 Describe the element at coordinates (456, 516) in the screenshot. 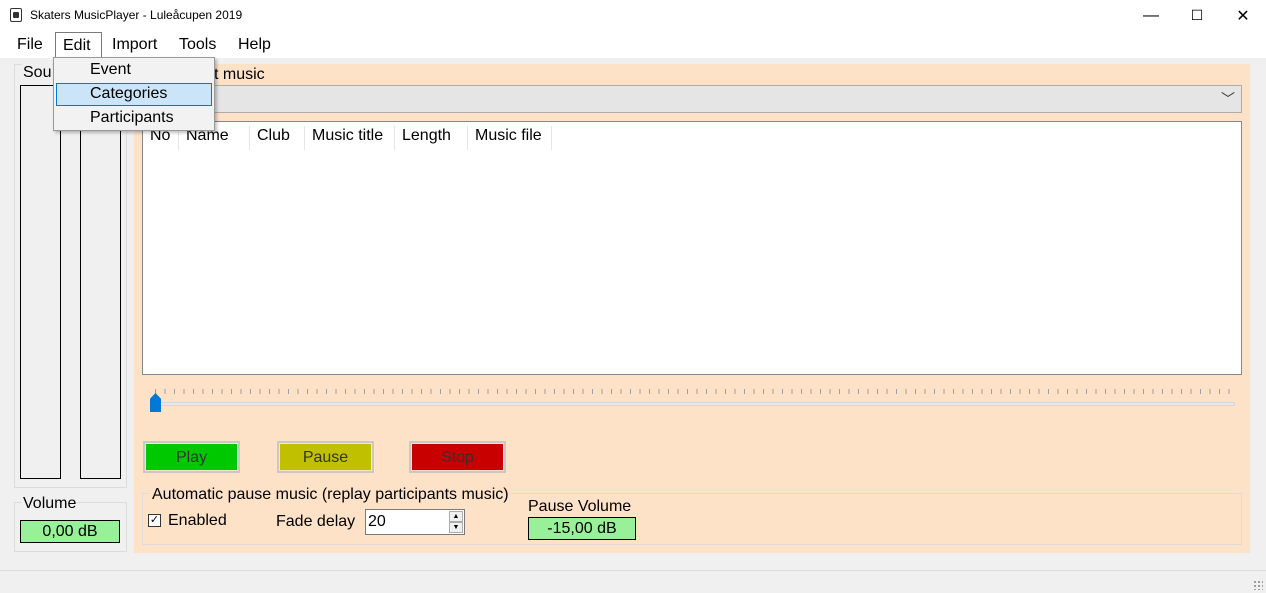

I see `spin-up-icon: ▲` at that location.